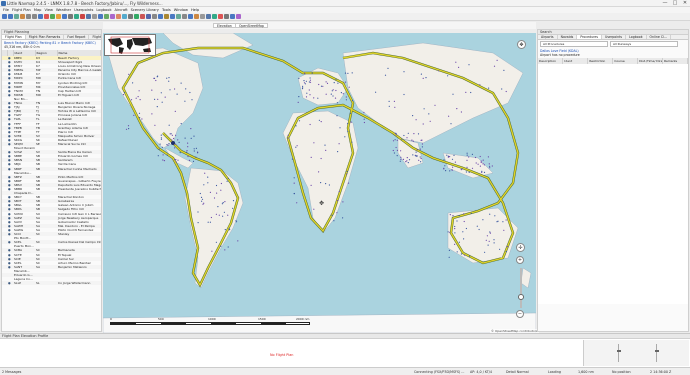  I want to click on toolbar-tool-6-icon, so click(34, 16).